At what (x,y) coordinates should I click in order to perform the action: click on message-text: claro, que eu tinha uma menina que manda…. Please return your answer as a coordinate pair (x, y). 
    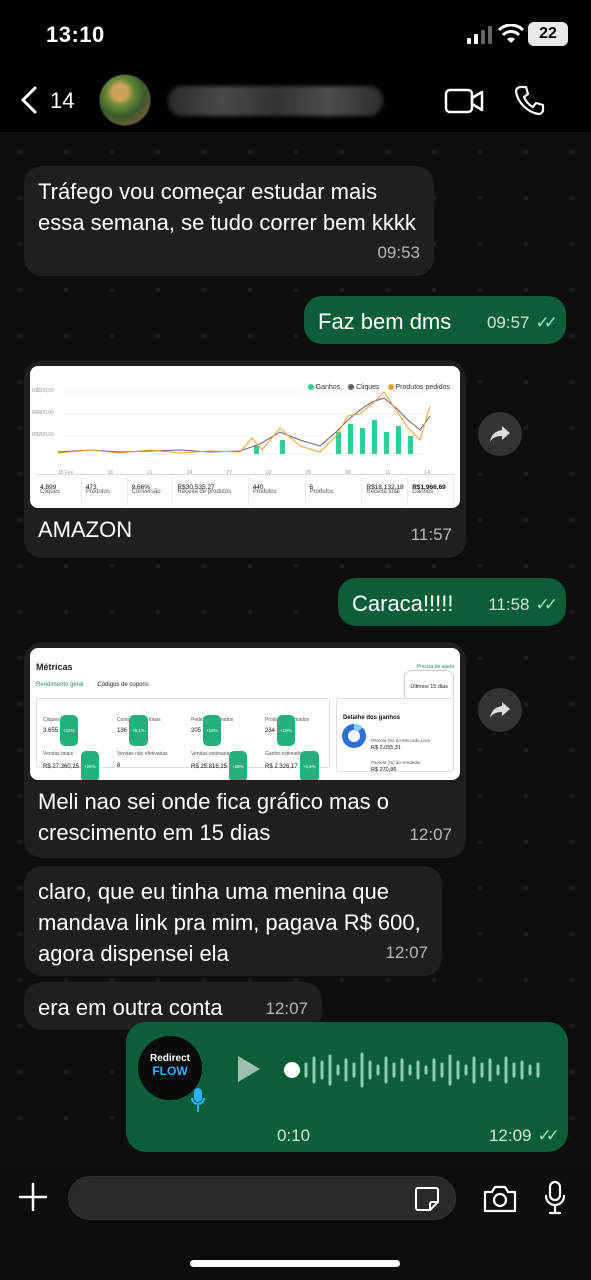
    Looking at the image, I should click on (229, 922).